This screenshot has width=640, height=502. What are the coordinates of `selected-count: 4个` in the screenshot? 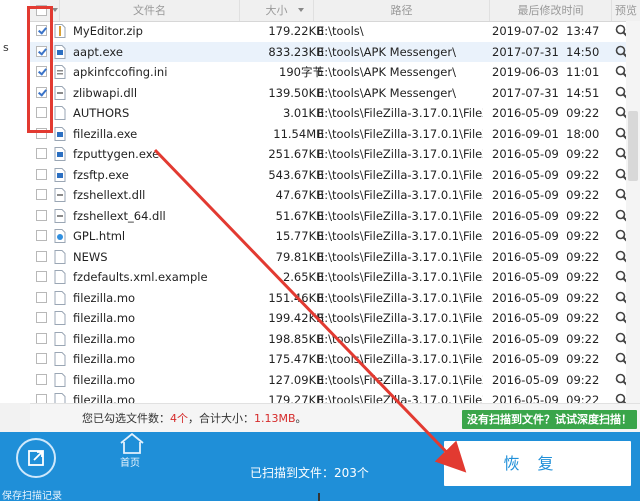 It's located at (179, 418).